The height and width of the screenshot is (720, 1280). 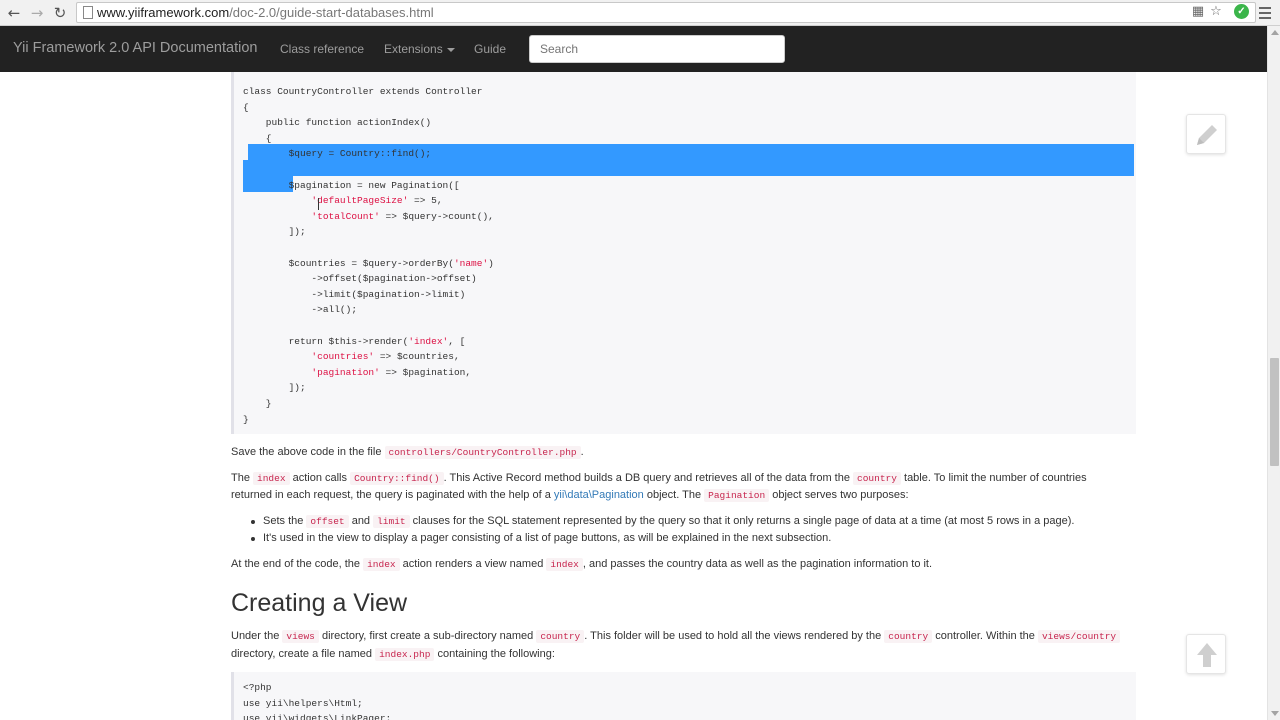 I want to click on code-line: $query = Country::find();, so click(x=337, y=154).